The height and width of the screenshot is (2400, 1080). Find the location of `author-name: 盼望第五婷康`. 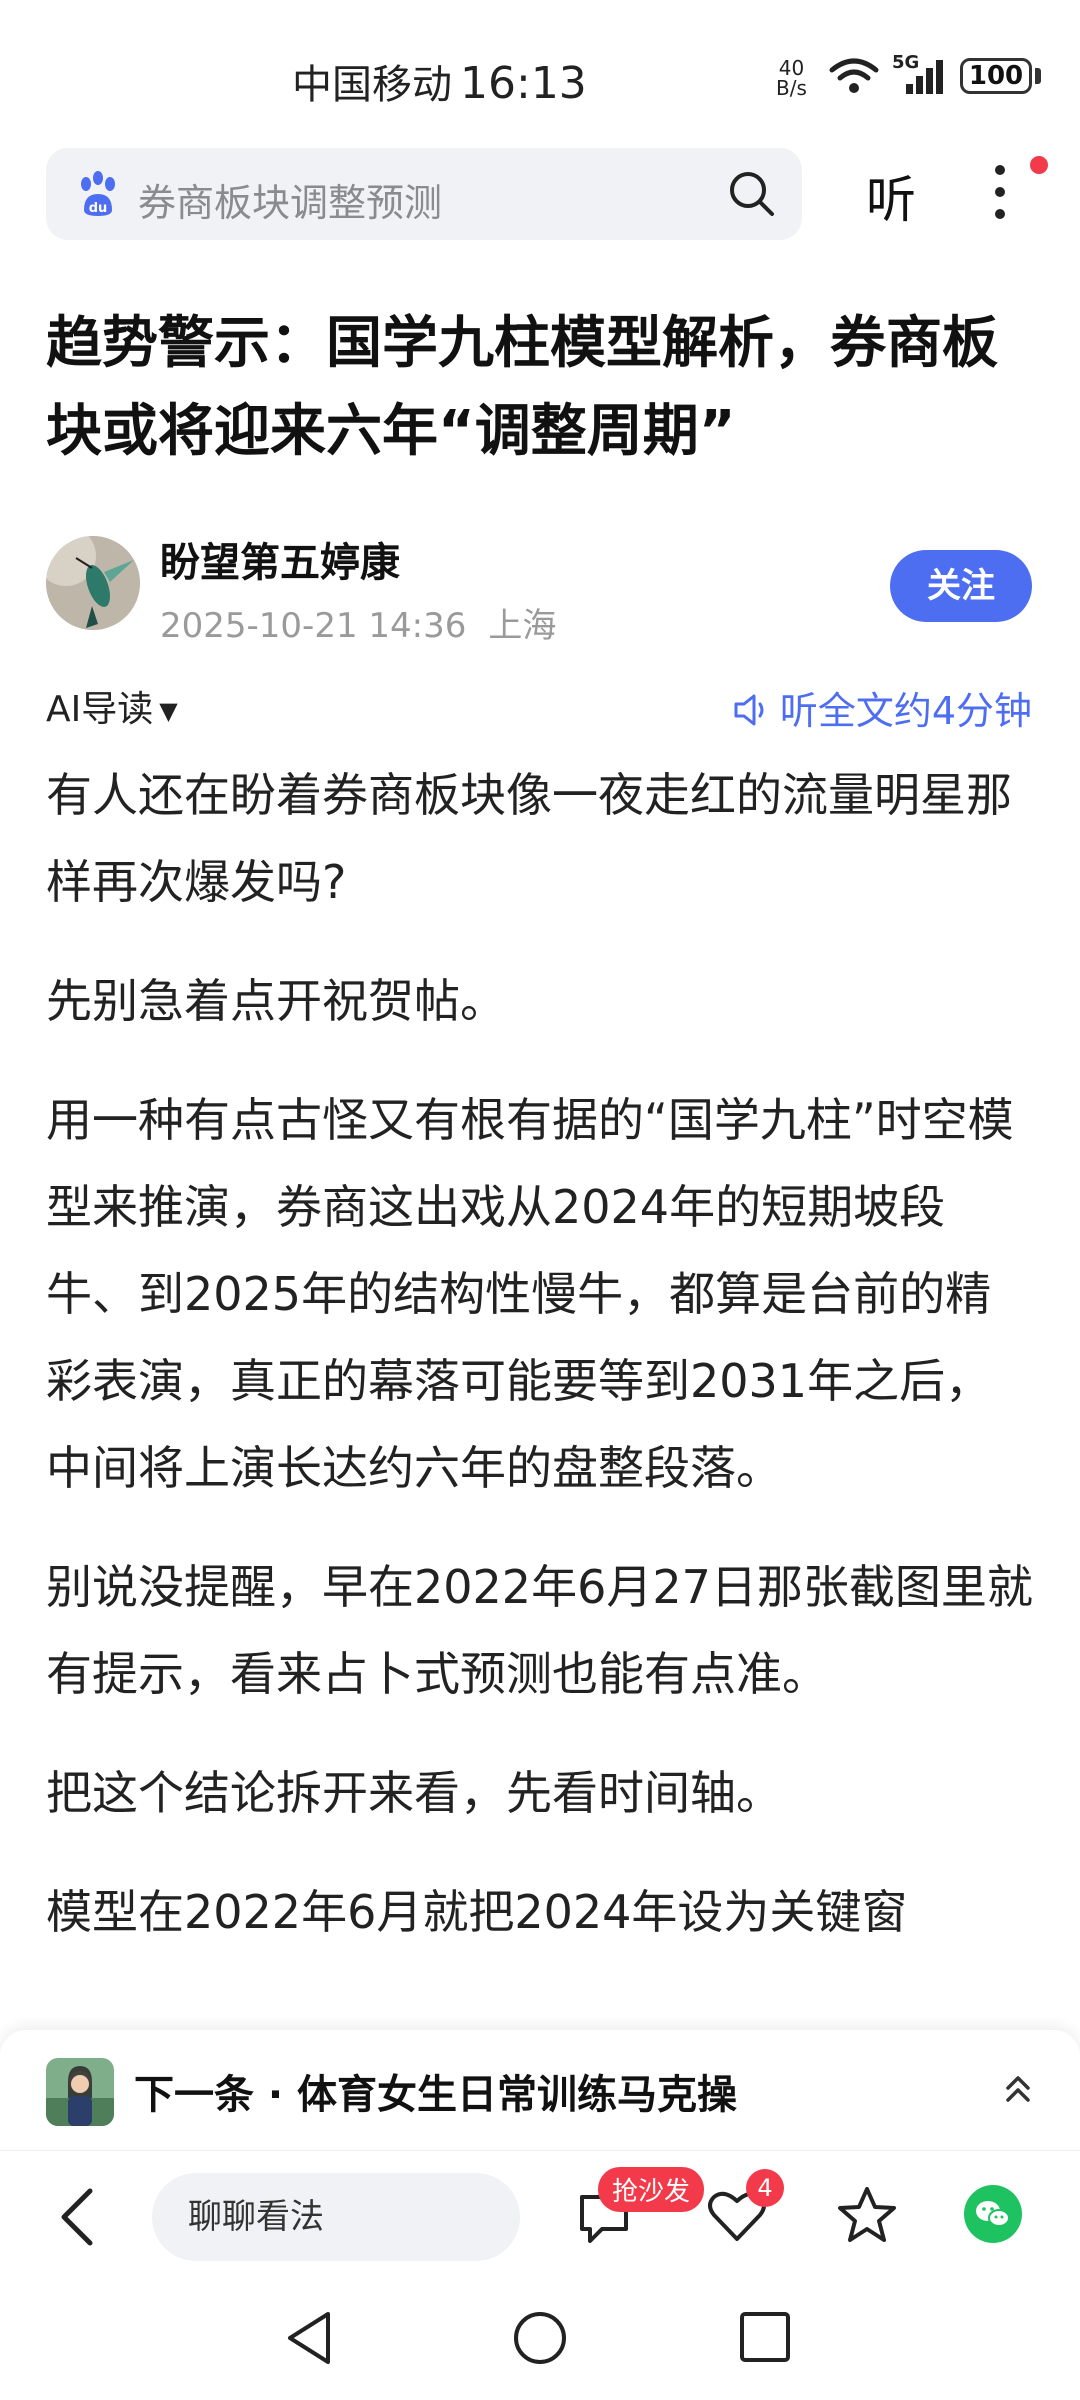

author-name: 盼望第五婷康 is located at coordinates (280, 559).